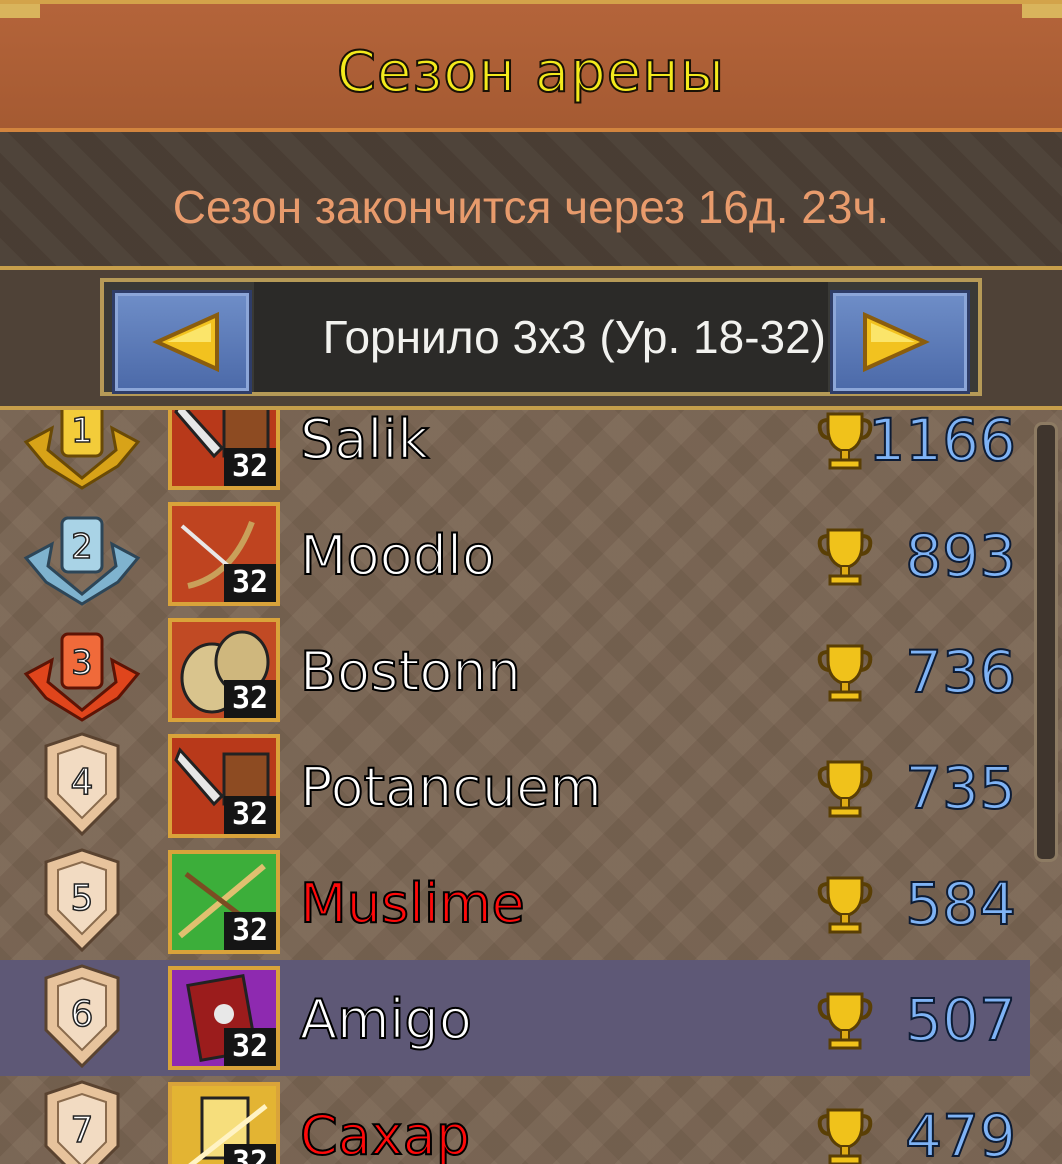 The height and width of the screenshot is (1164, 1062). I want to click on rating-score: 735, so click(960, 788).